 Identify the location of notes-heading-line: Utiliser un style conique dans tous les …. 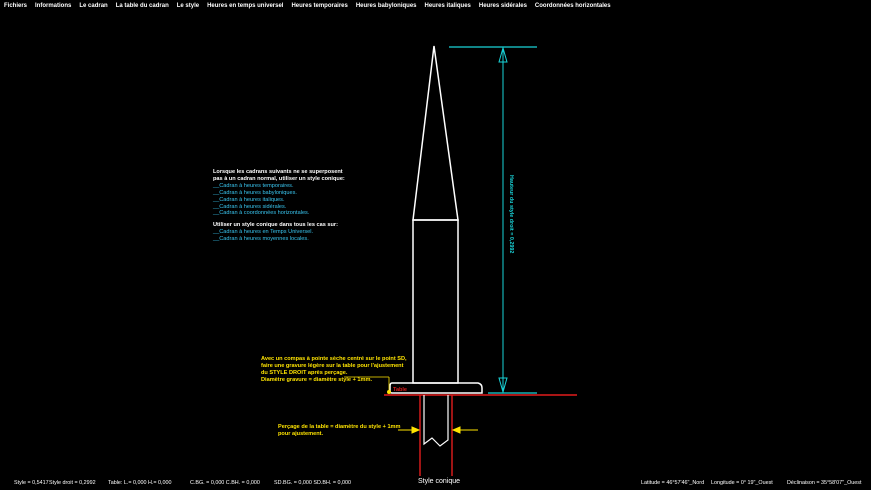
(275, 225).